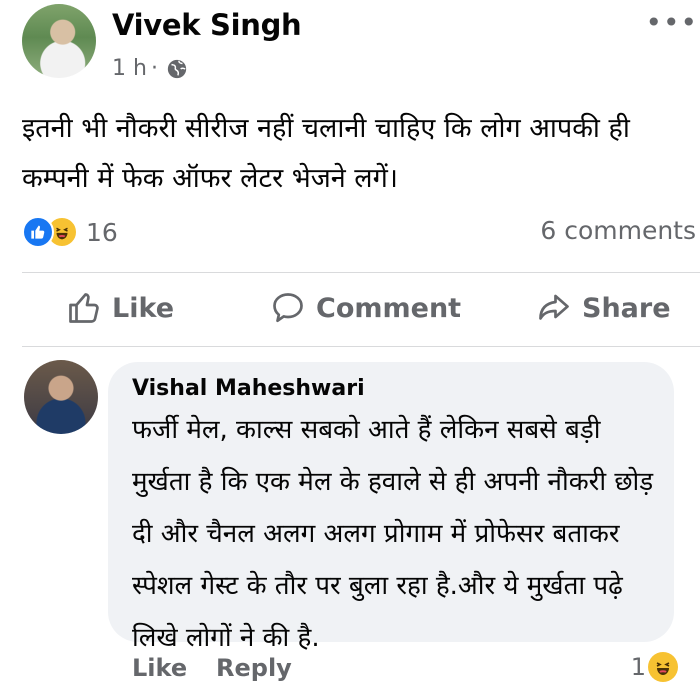 The width and height of the screenshot is (700, 686). Describe the element at coordinates (254, 668) in the screenshot. I see `comment-reply-button: Reply` at that location.